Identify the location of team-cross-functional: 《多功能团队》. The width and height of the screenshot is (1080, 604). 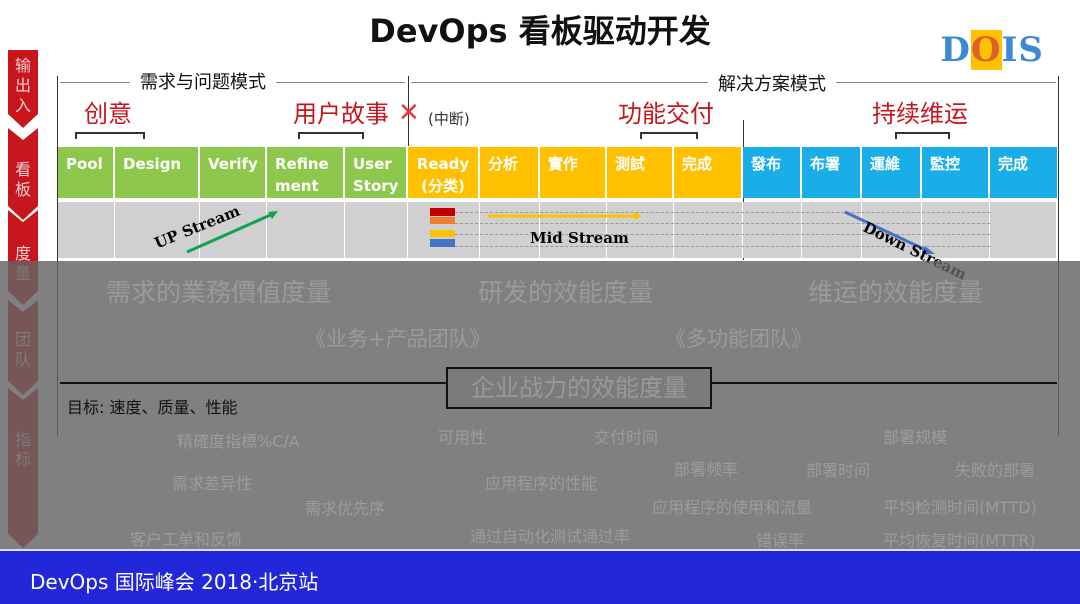
(738, 339).